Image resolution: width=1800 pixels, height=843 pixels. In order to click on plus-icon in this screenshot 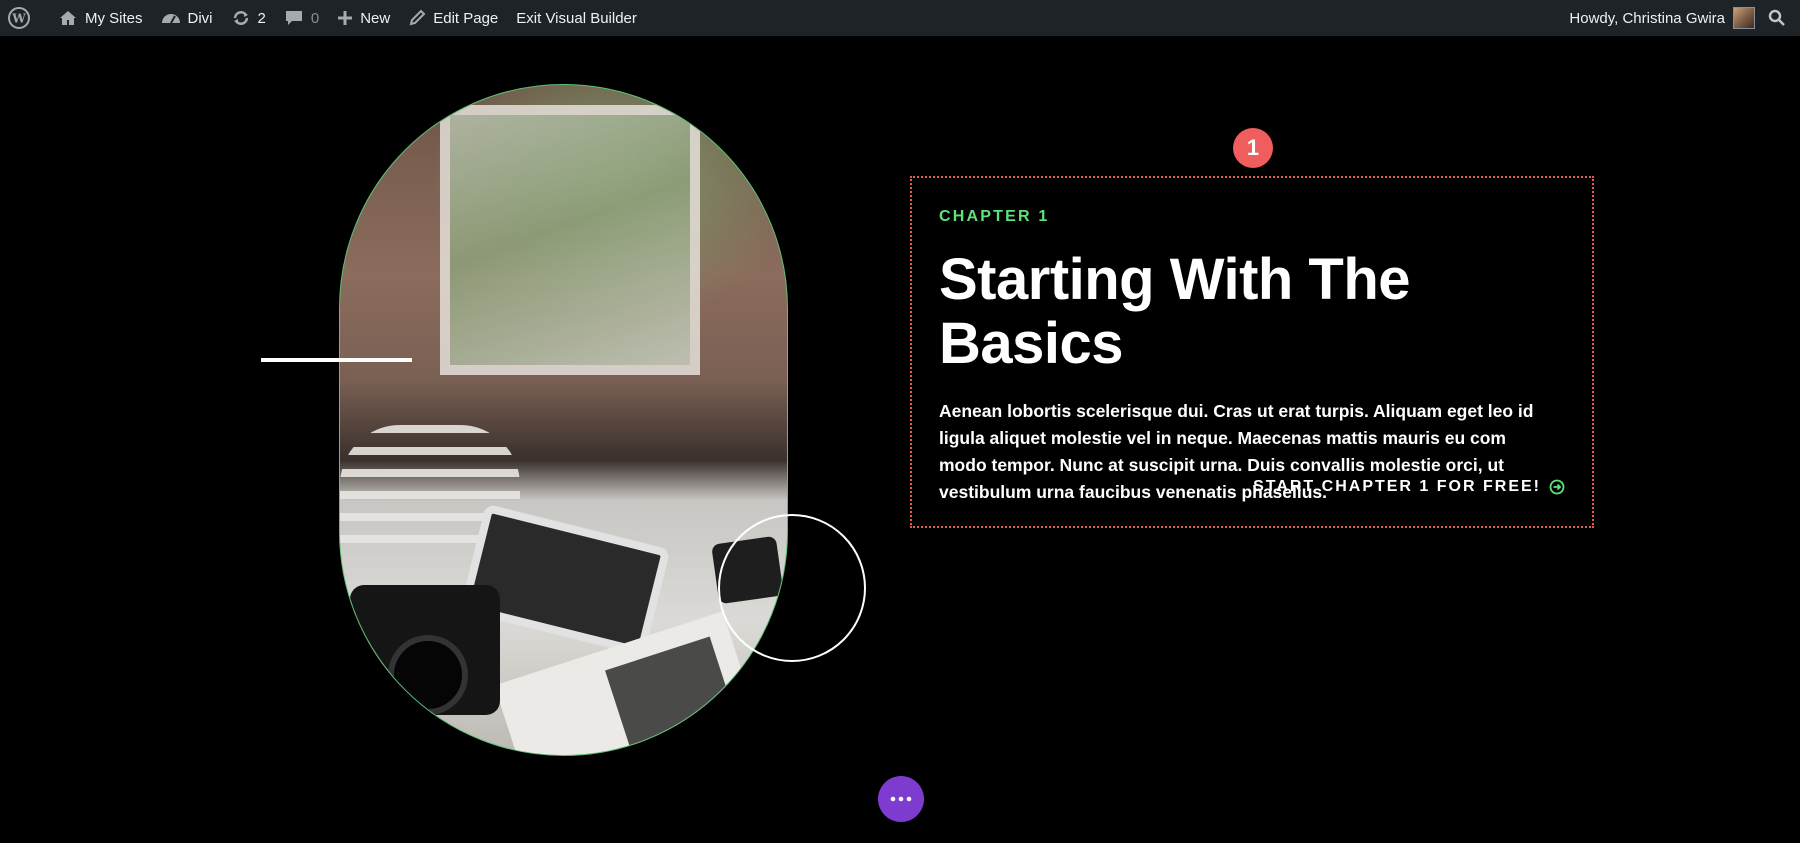, I will do `click(345, 18)`.